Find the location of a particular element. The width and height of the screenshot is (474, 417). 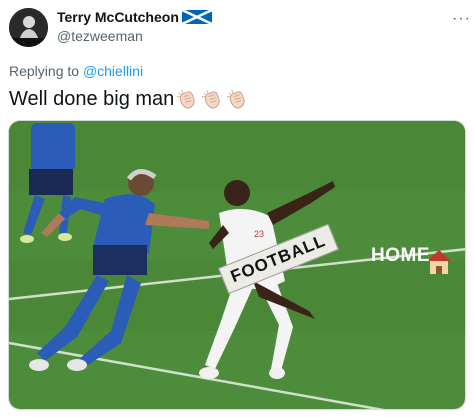

home-sticker-label: HOME is located at coordinates (400, 255).